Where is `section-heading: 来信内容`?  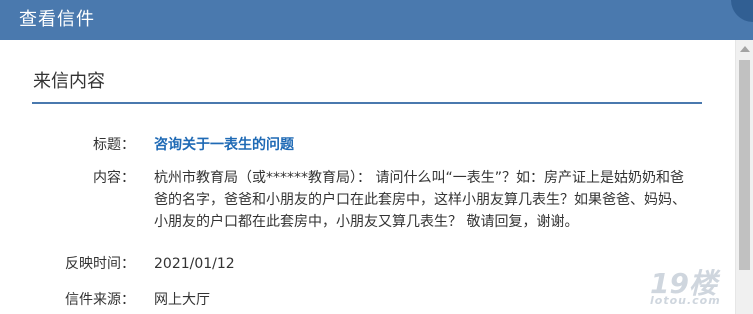
section-heading: 来信内容 is located at coordinates (69, 81).